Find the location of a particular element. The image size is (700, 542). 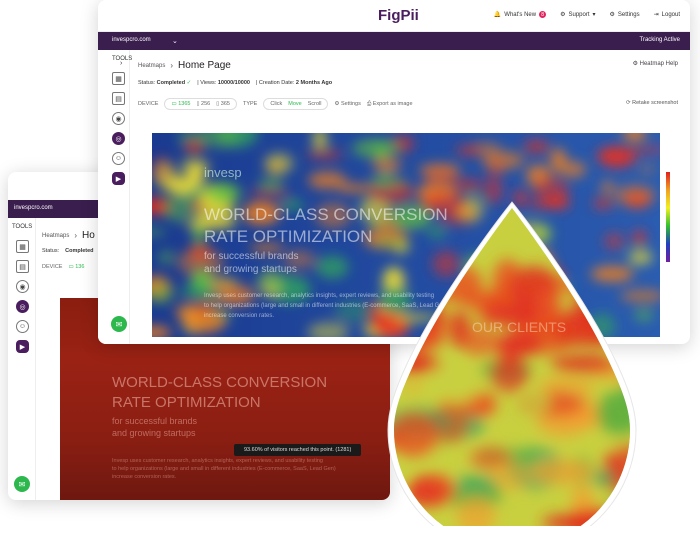

page-title: Home Page is located at coordinates (204, 65).